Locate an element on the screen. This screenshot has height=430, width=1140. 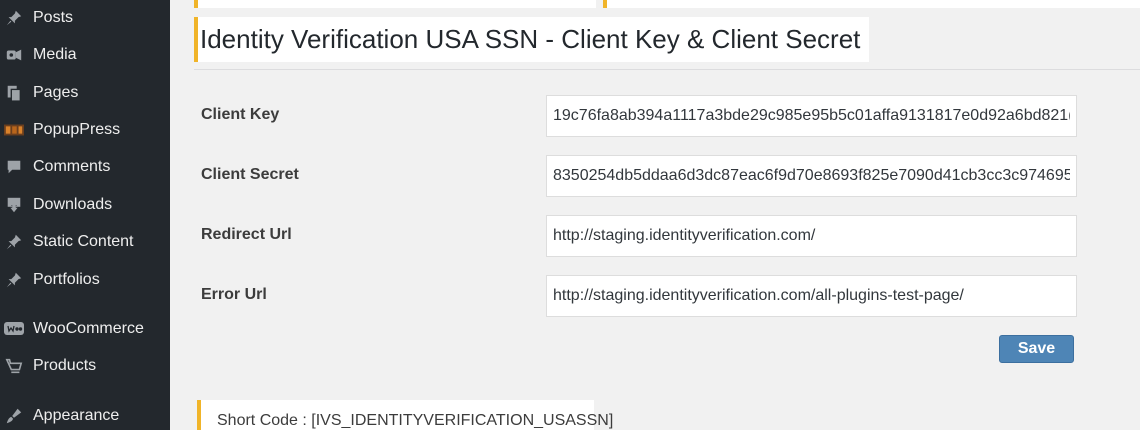
error-url-label: Error Url is located at coordinates (234, 294).